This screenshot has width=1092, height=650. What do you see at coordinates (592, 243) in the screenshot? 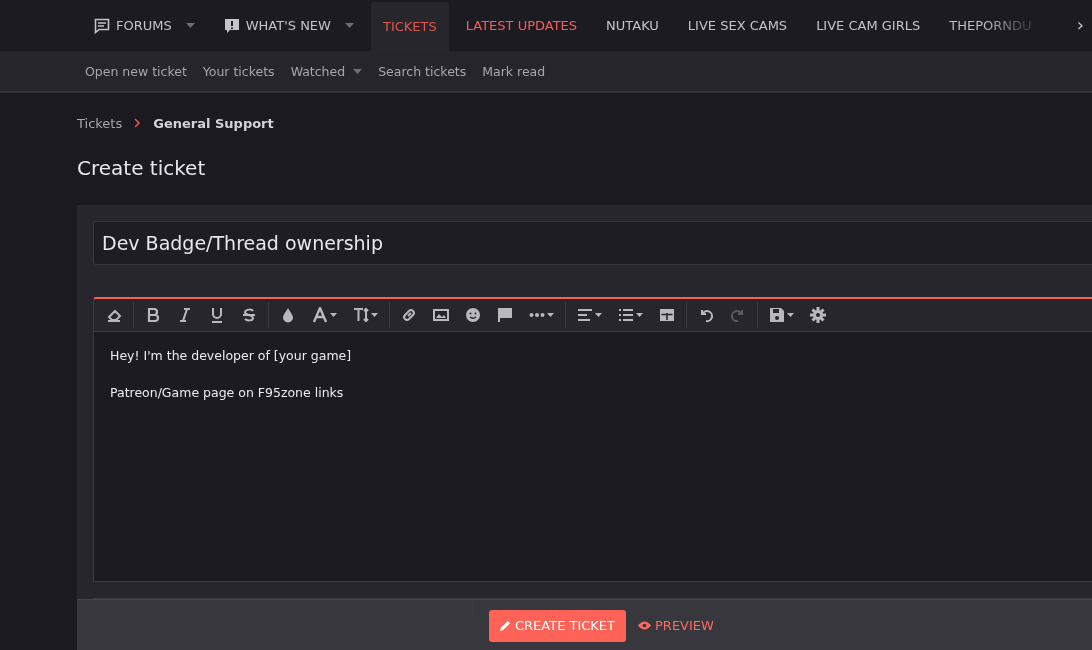
I see `title-field: Dev Badge/Thread ownership` at bounding box center [592, 243].